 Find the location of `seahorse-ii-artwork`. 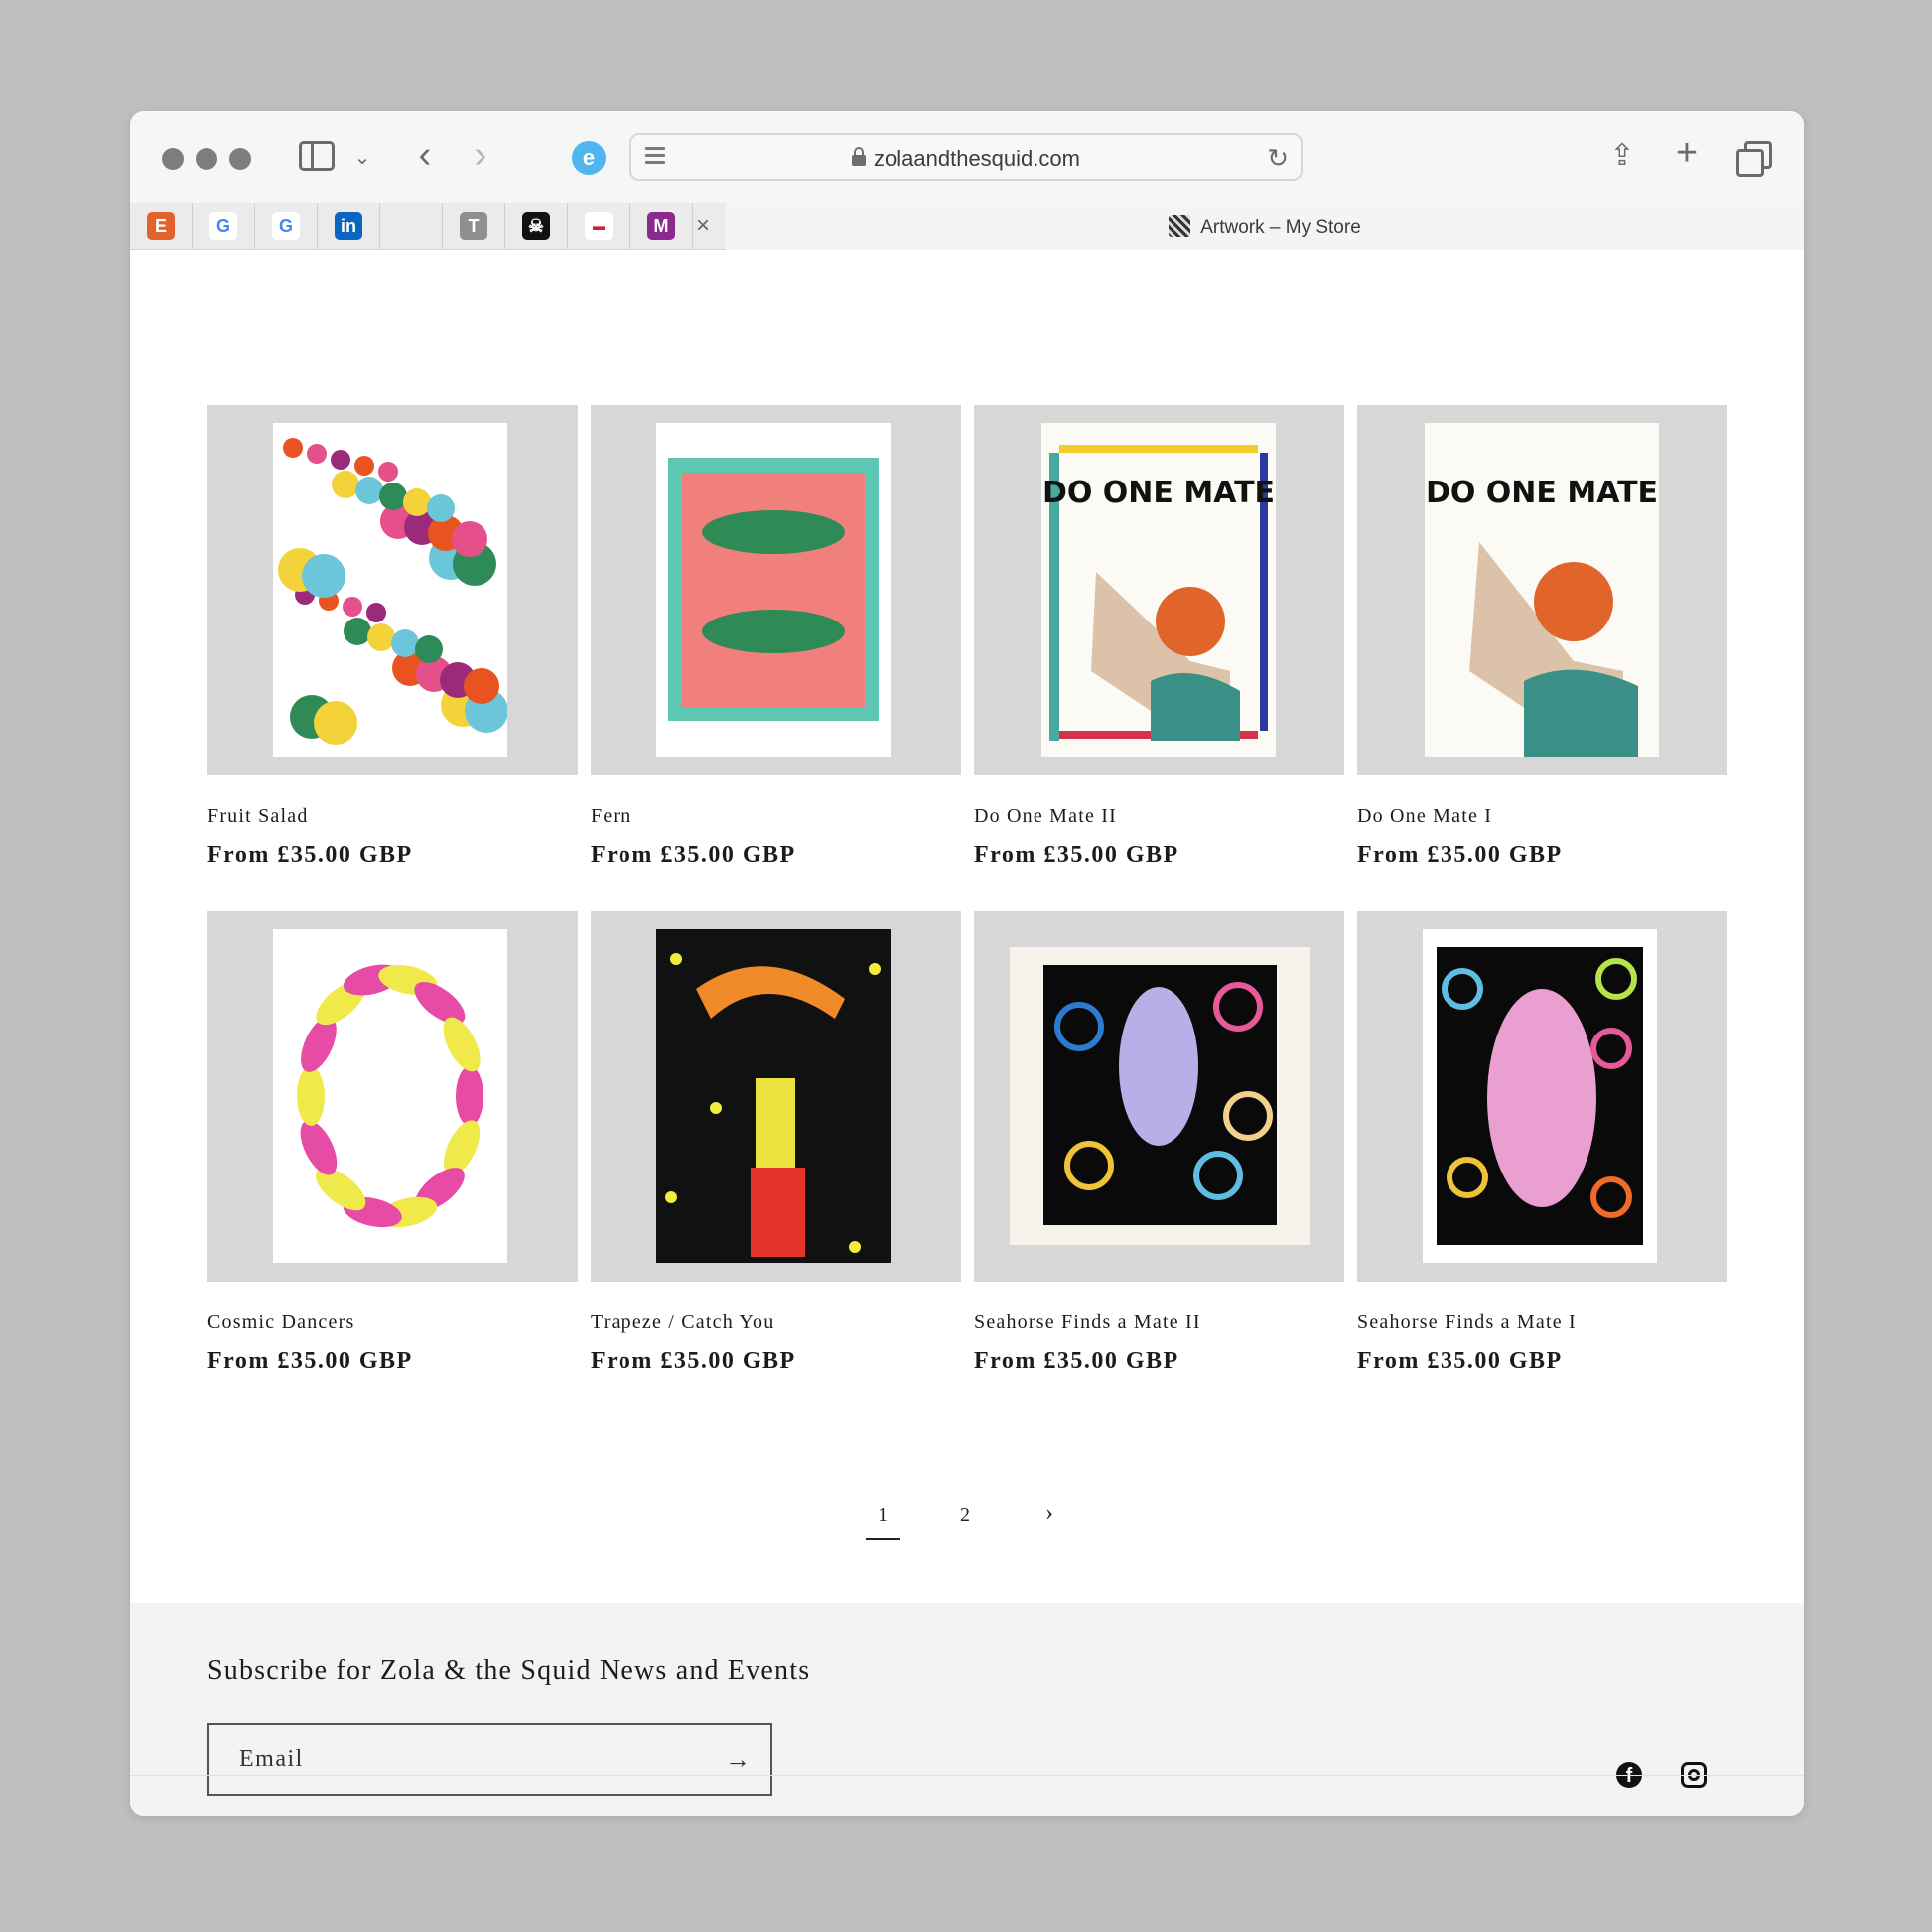

seahorse-ii-artwork is located at coordinates (1160, 1096).